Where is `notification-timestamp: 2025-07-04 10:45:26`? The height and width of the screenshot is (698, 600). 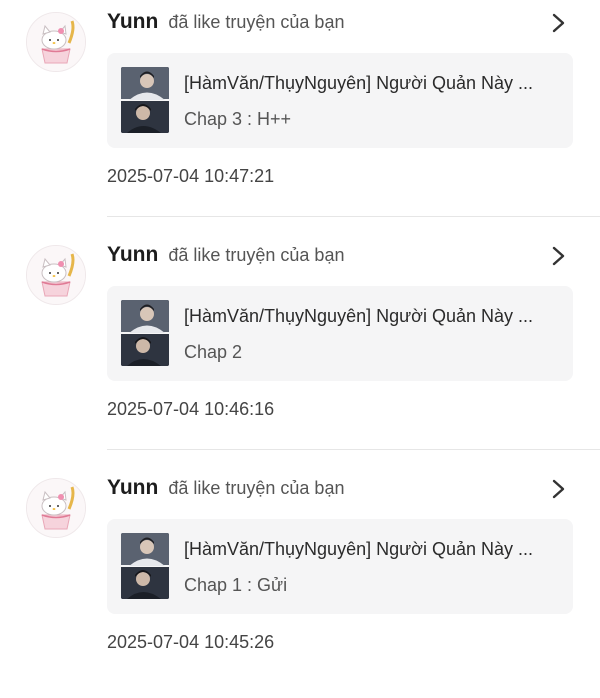 notification-timestamp: 2025-07-04 10:45:26 is located at coordinates (191, 642).